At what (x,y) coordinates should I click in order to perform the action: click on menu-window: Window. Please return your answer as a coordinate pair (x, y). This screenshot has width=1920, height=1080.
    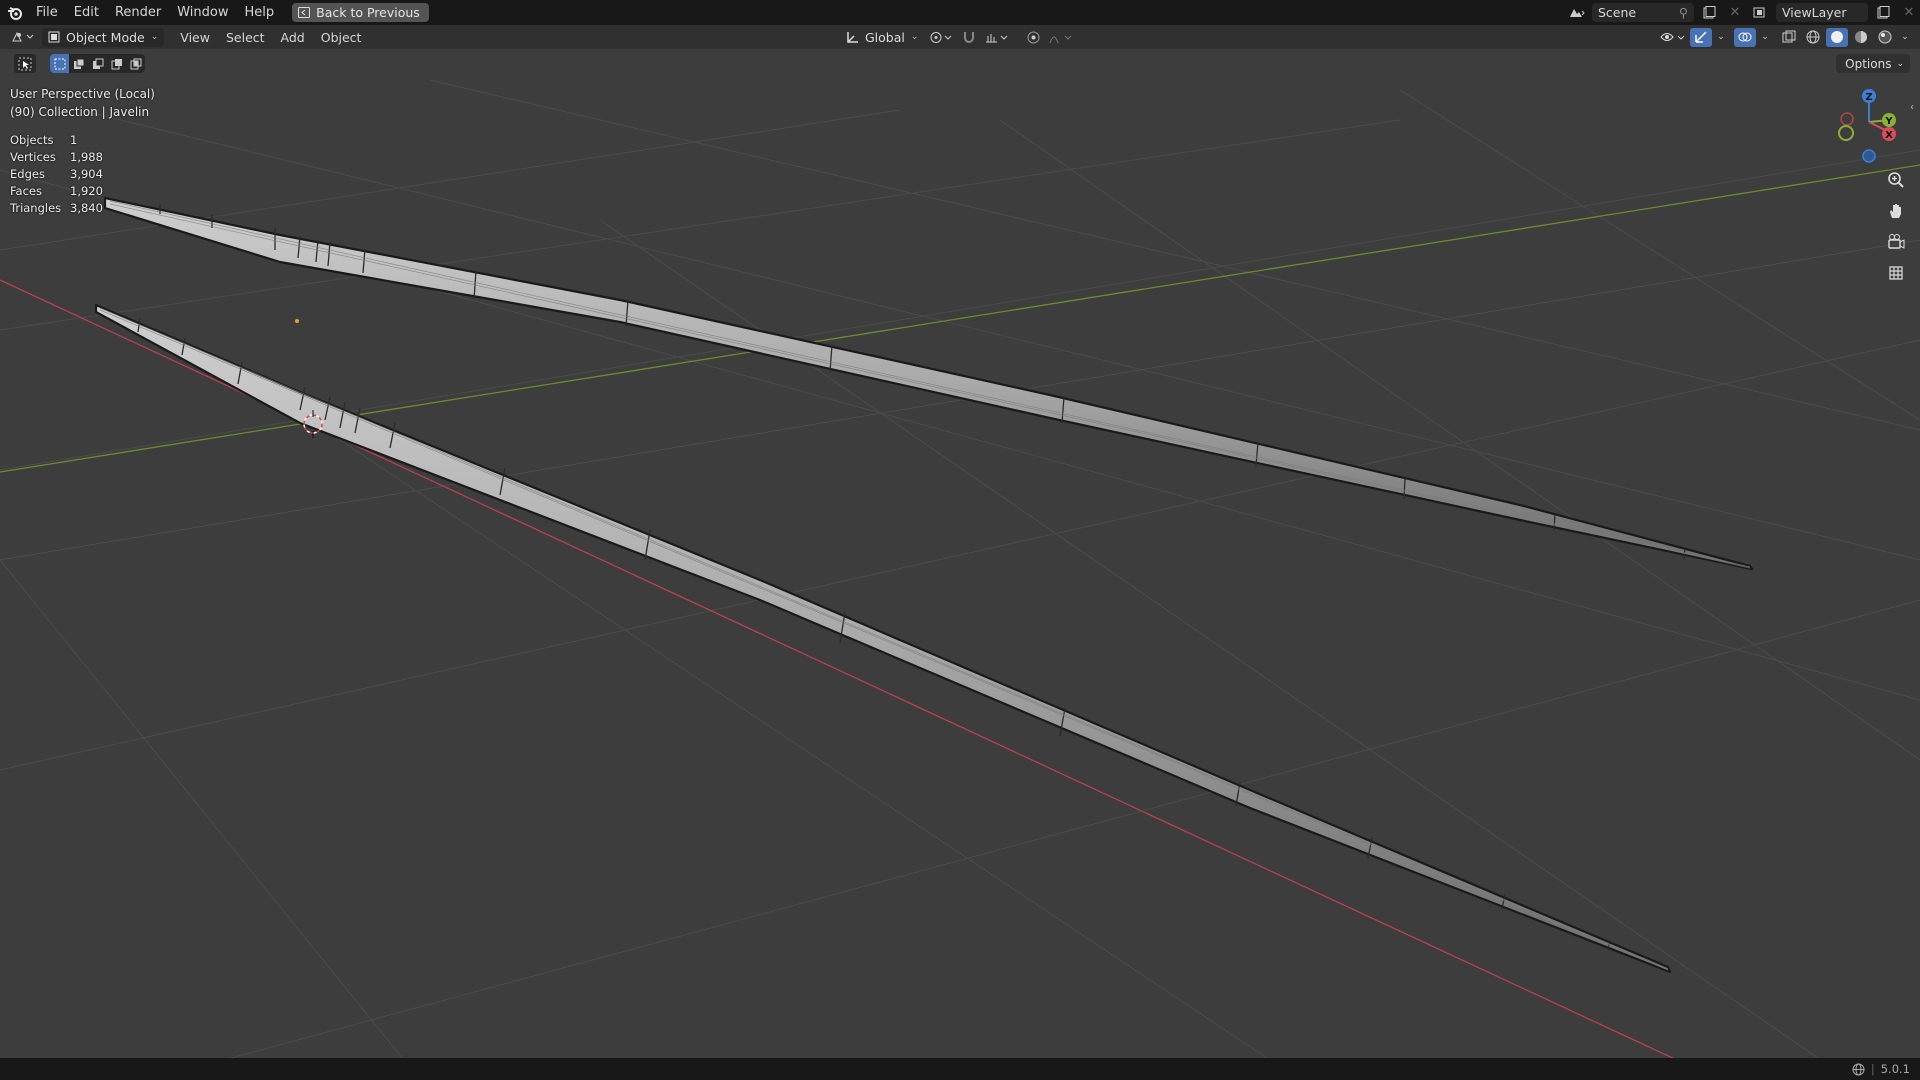
    Looking at the image, I should click on (202, 12).